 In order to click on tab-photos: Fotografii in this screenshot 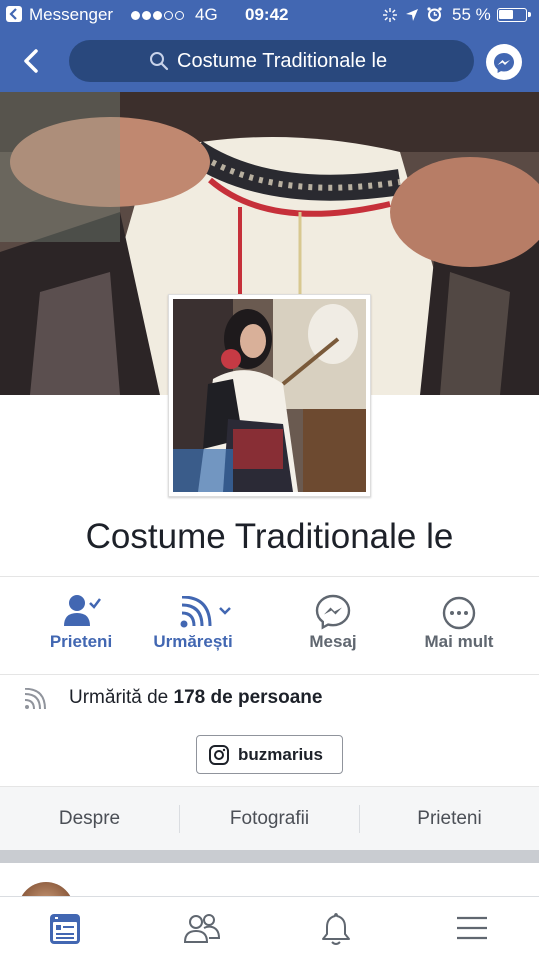, I will do `click(269, 819)`.